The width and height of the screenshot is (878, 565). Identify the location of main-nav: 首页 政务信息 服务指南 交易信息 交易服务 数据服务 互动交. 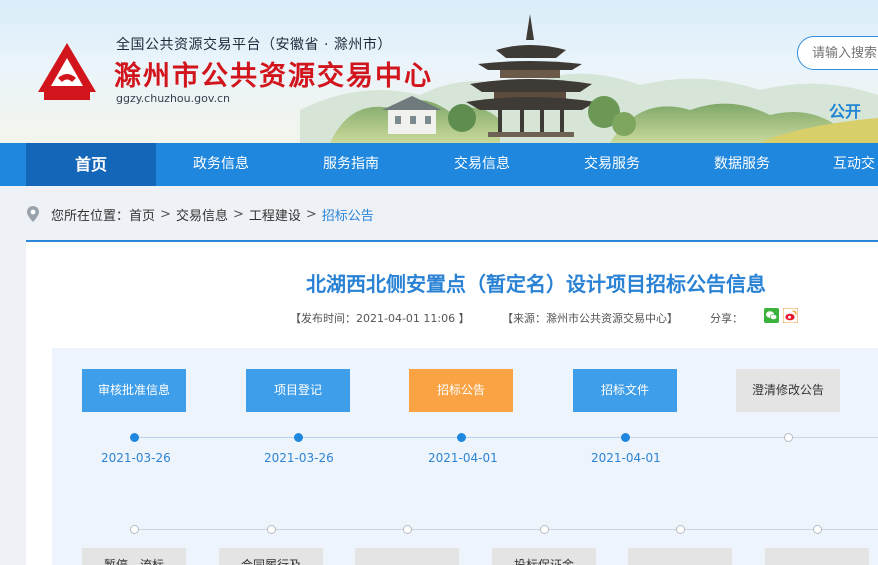
(439, 164).